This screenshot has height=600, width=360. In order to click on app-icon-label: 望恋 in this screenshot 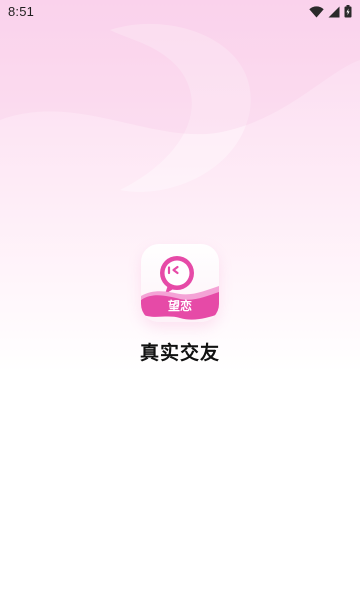, I will do `click(179, 306)`.